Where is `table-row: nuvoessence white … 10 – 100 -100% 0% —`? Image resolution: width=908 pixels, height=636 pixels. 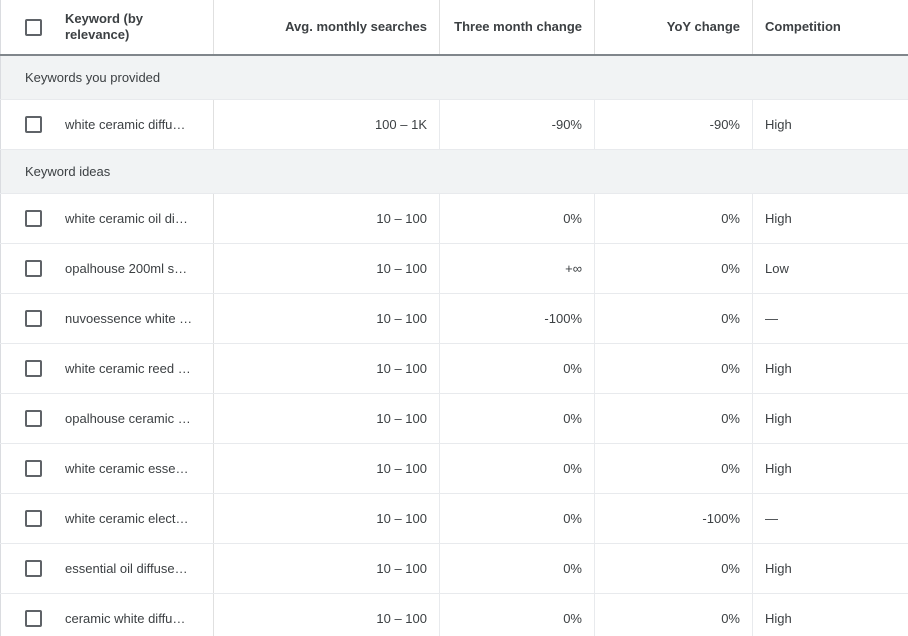
table-row: nuvoessence white … 10 – 100 -100% 0% — is located at coordinates (454, 318).